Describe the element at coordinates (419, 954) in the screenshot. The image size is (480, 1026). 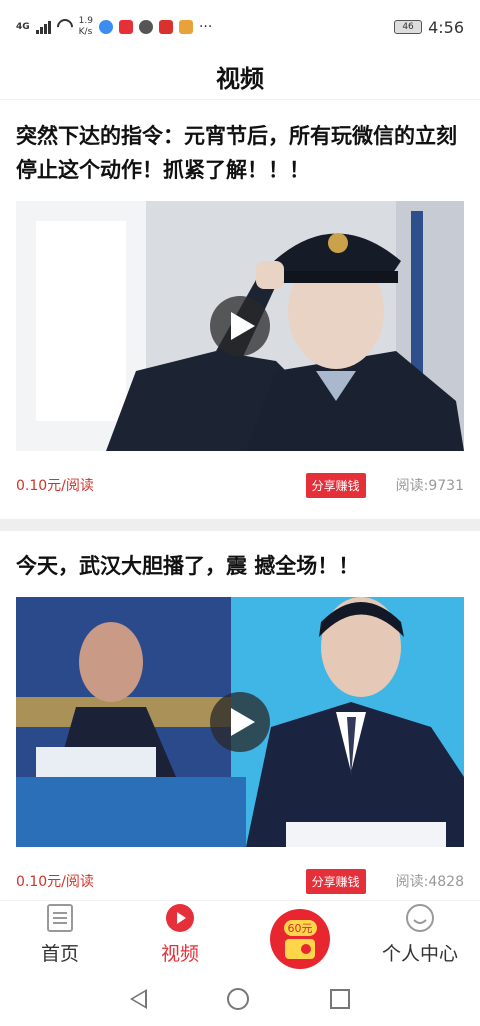
I see `nav-profile-label: 个人中心` at that location.